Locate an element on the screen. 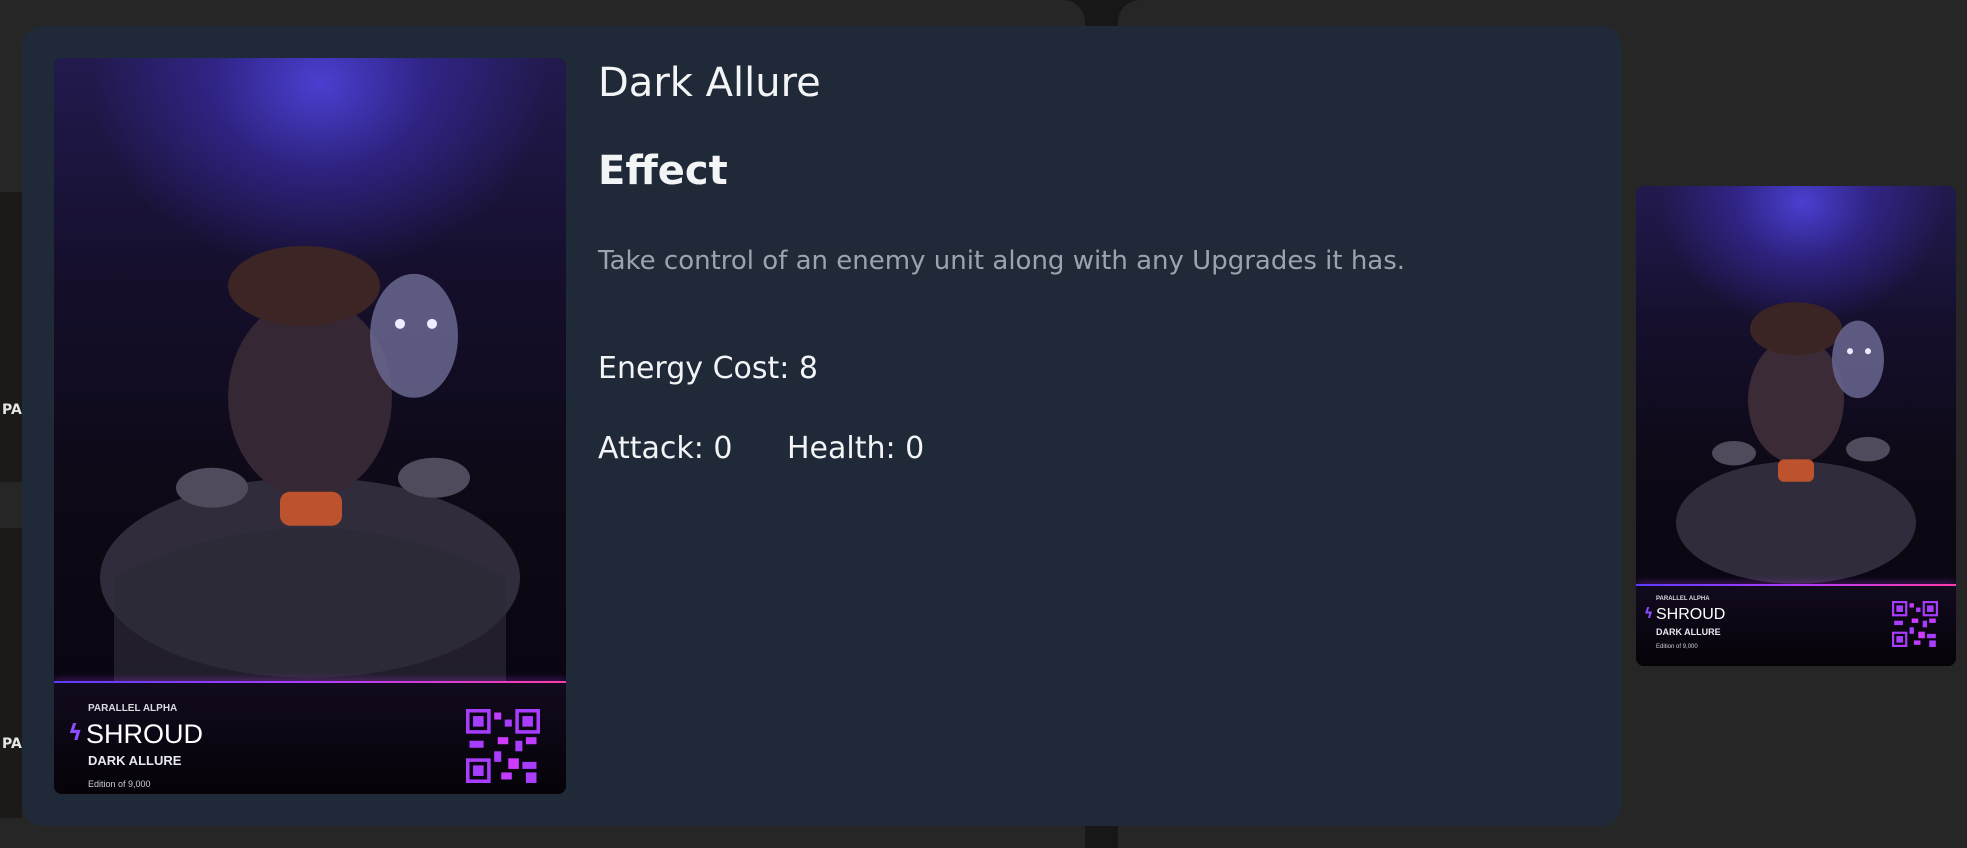 The width and height of the screenshot is (1967, 848). attack-stat: Attack: 0 is located at coordinates (665, 448).